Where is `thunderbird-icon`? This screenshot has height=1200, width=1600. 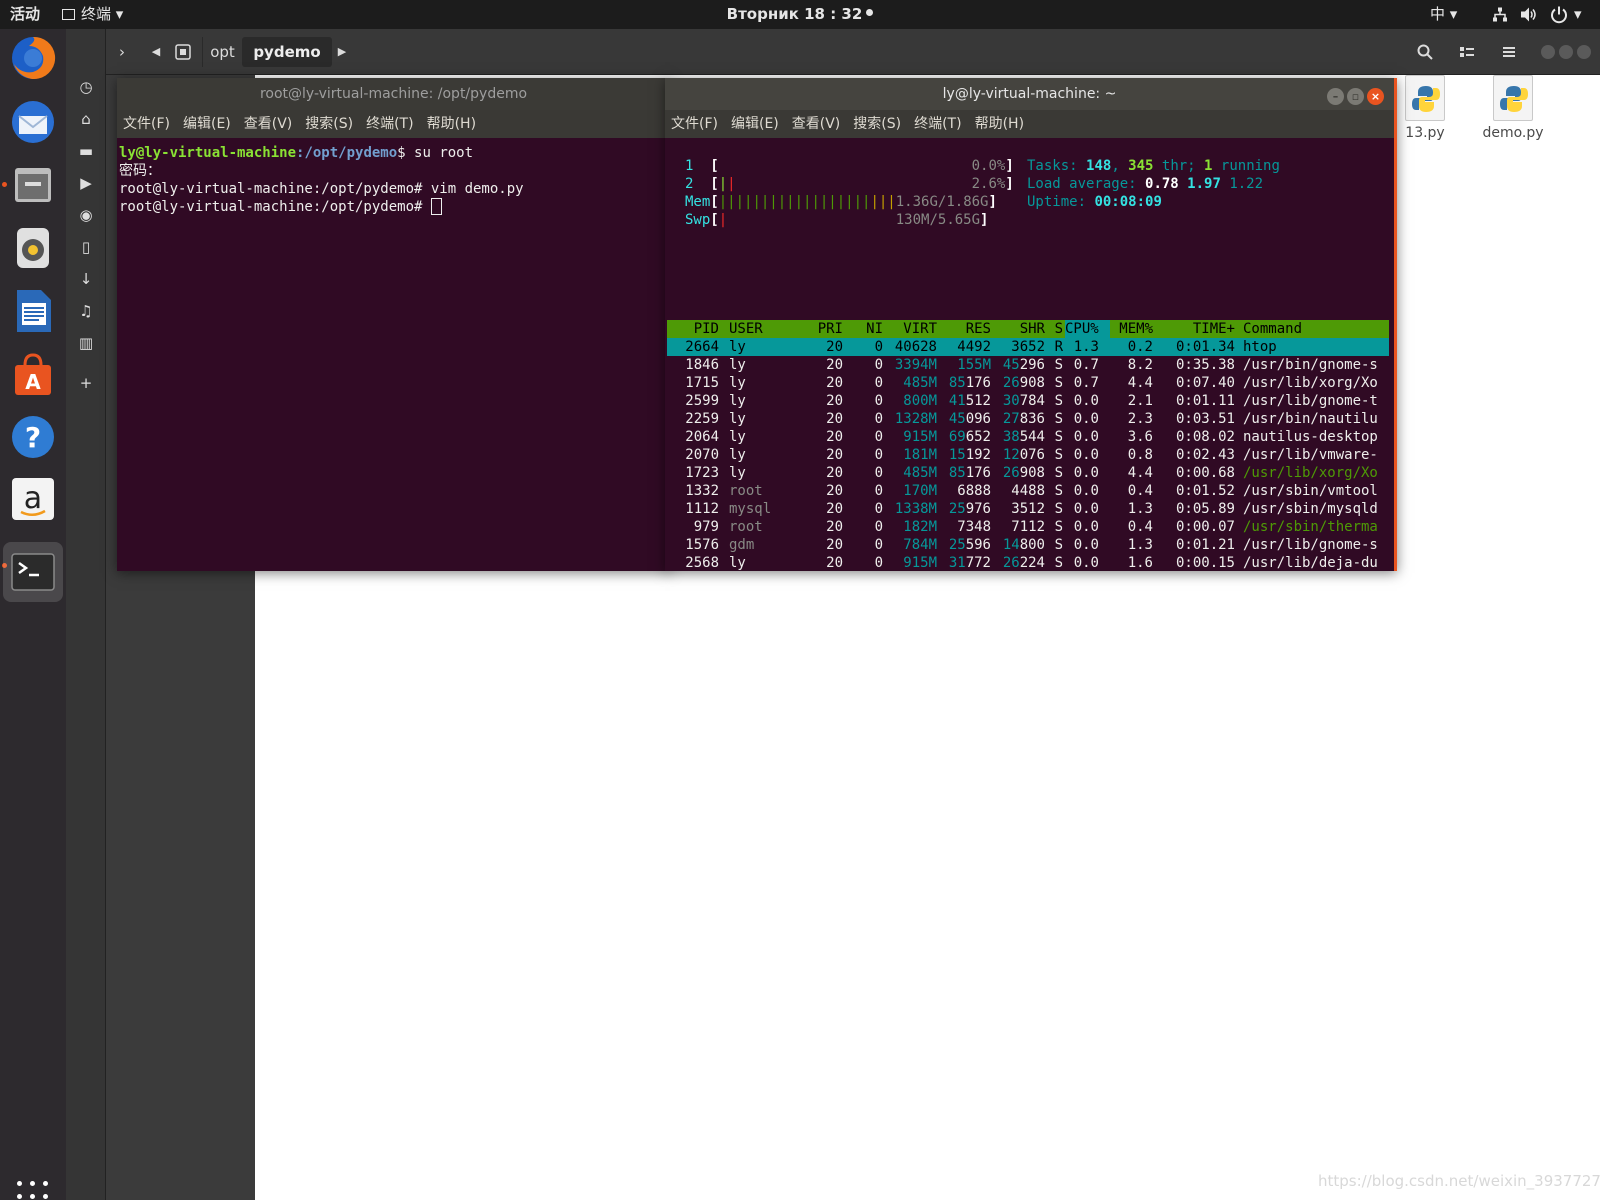
thunderbird-icon is located at coordinates (33, 122).